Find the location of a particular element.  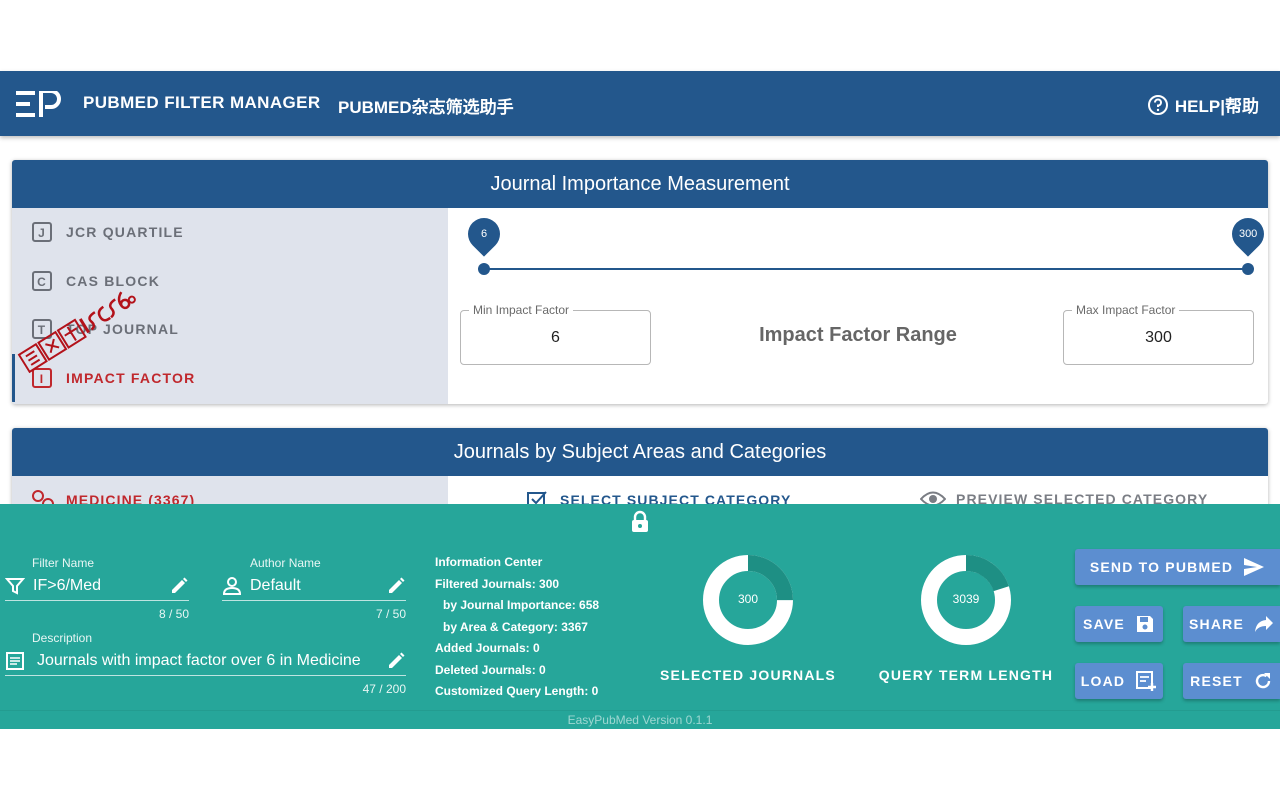

card-title: Journal Importance Measurement is located at coordinates (640, 184).